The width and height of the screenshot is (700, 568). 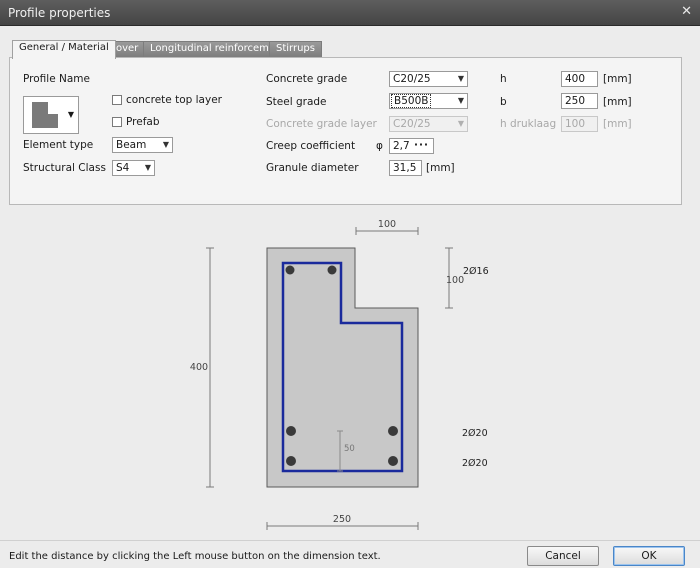 What do you see at coordinates (401, 146) in the screenshot?
I see `creep-coefficient-value: 2,7` at bounding box center [401, 146].